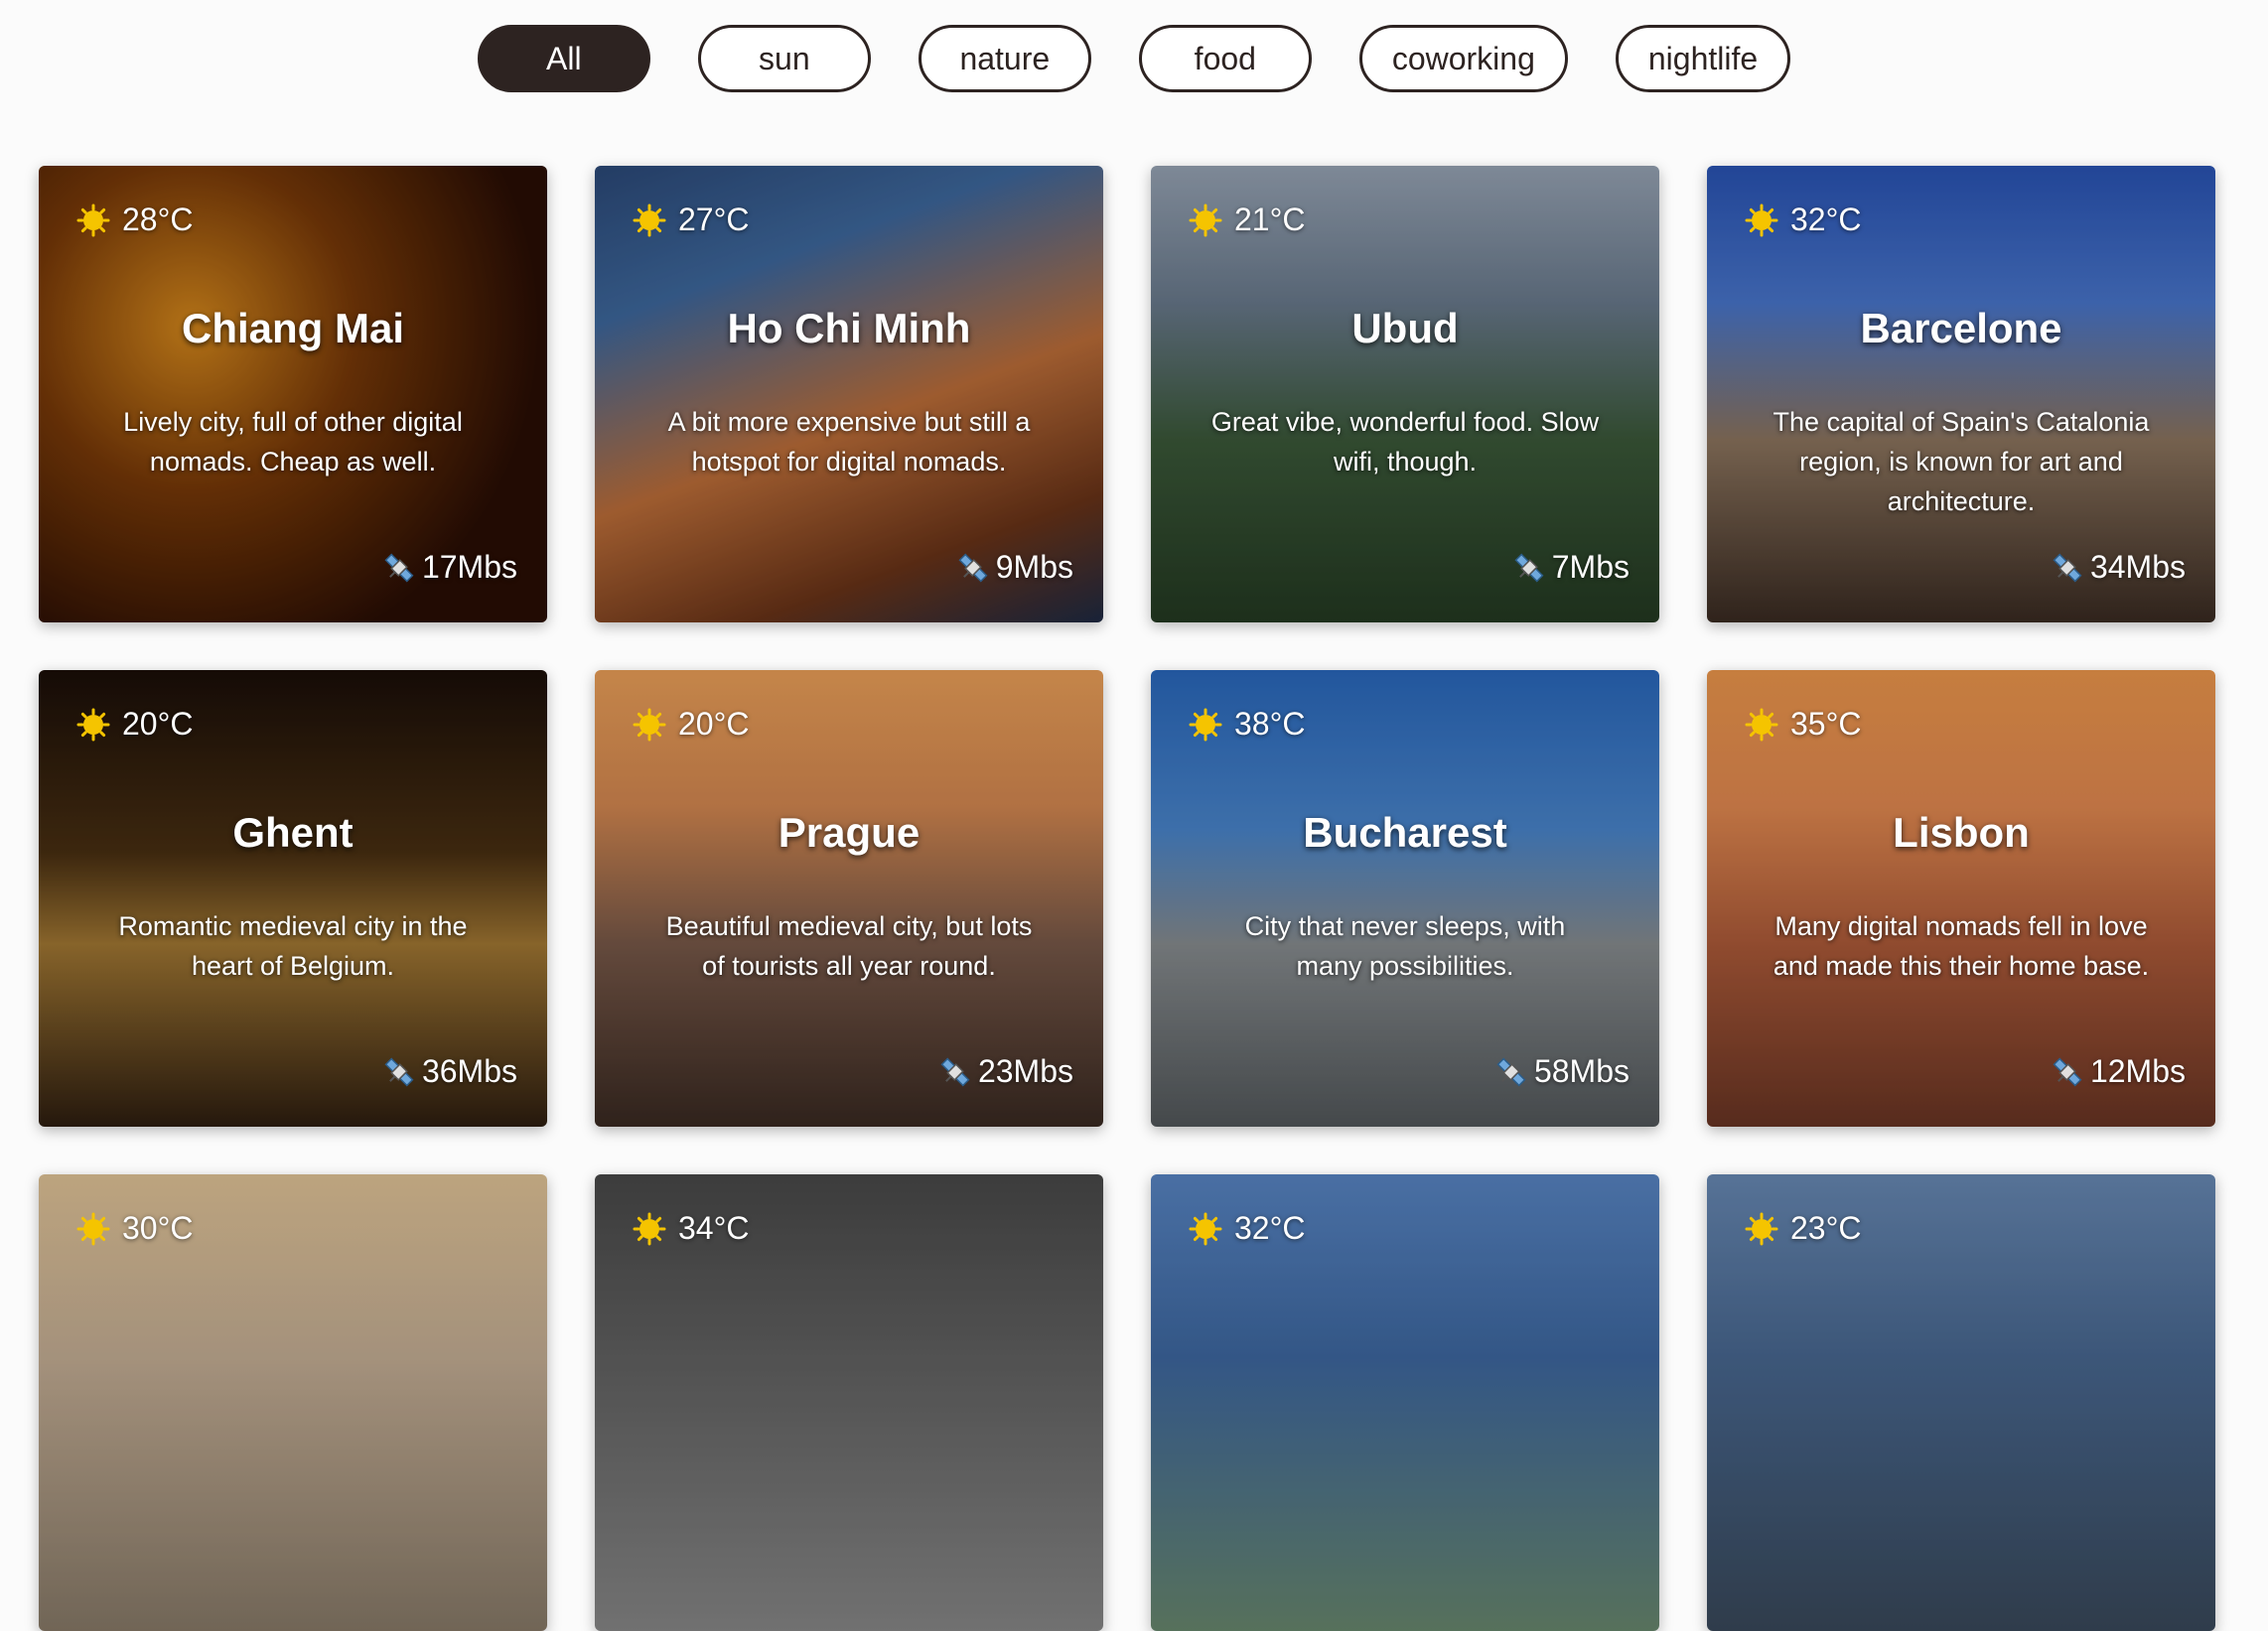  Describe the element at coordinates (1025, 1071) in the screenshot. I see `wifi-speed-value: 23Mbs` at that location.